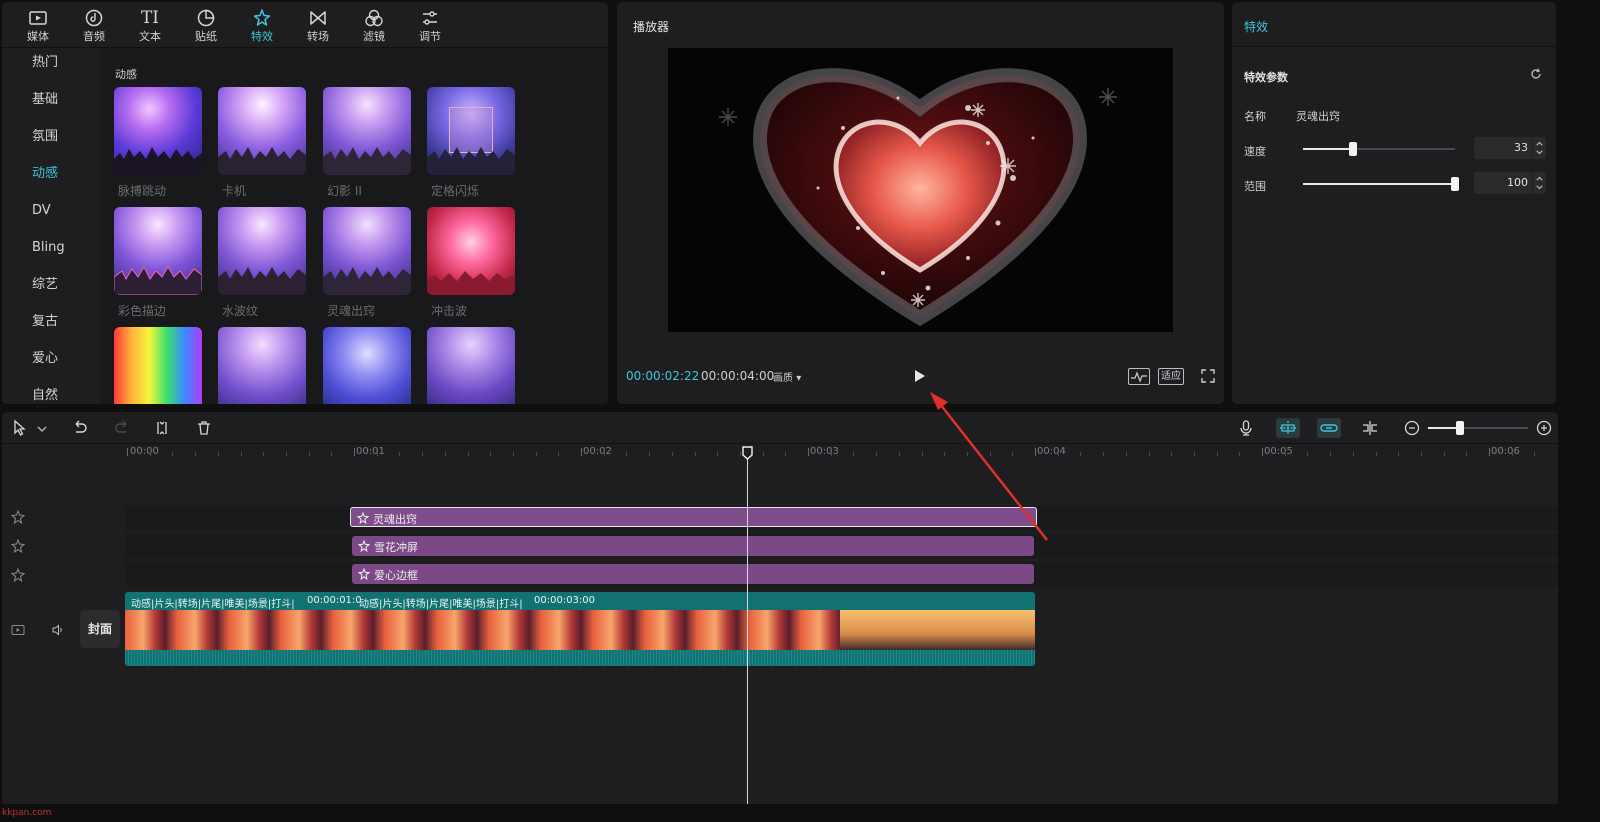 The height and width of the screenshot is (822, 1600). What do you see at coordinates (799, 378) in the screenshot?
I see `chevron-down-icon: ▾` at bounding box center [799, 378].